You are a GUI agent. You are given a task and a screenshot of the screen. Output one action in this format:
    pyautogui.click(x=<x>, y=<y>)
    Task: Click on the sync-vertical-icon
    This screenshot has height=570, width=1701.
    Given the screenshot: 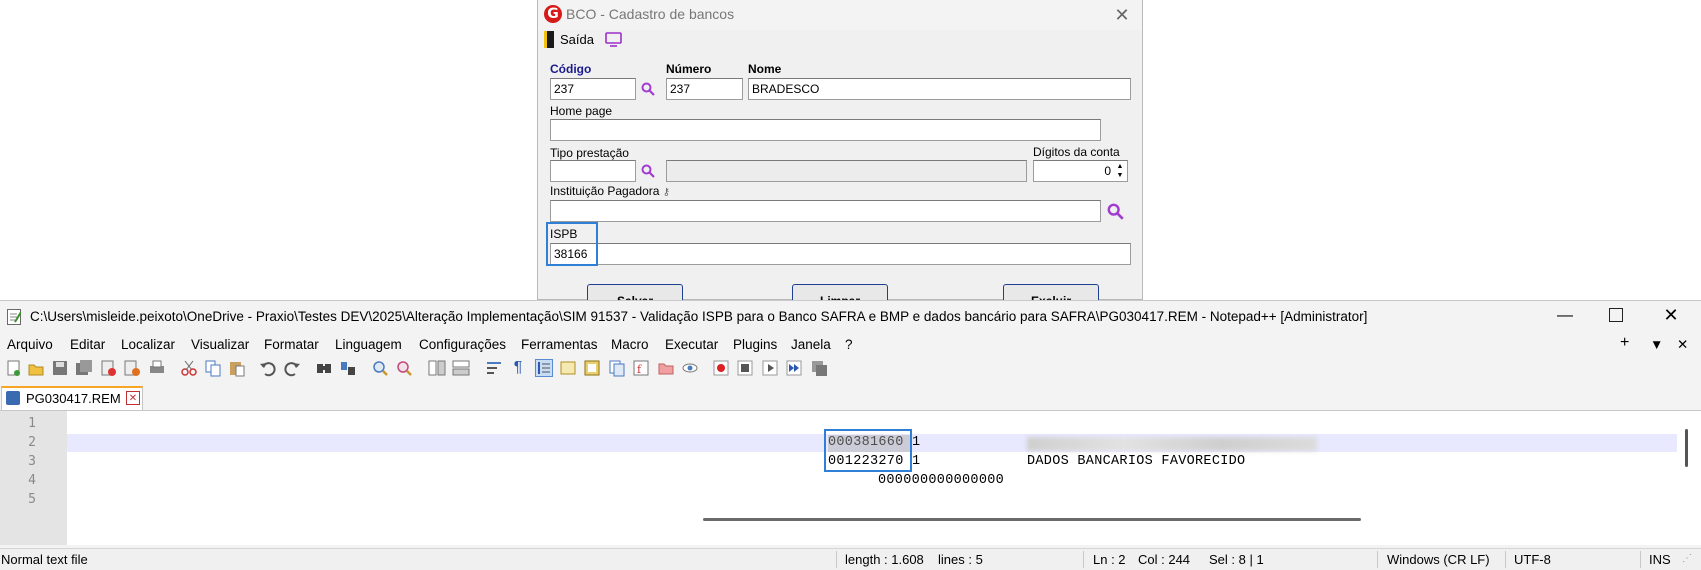 What is the action you would take?
    pyautogui.click(x=437, y=368)
    